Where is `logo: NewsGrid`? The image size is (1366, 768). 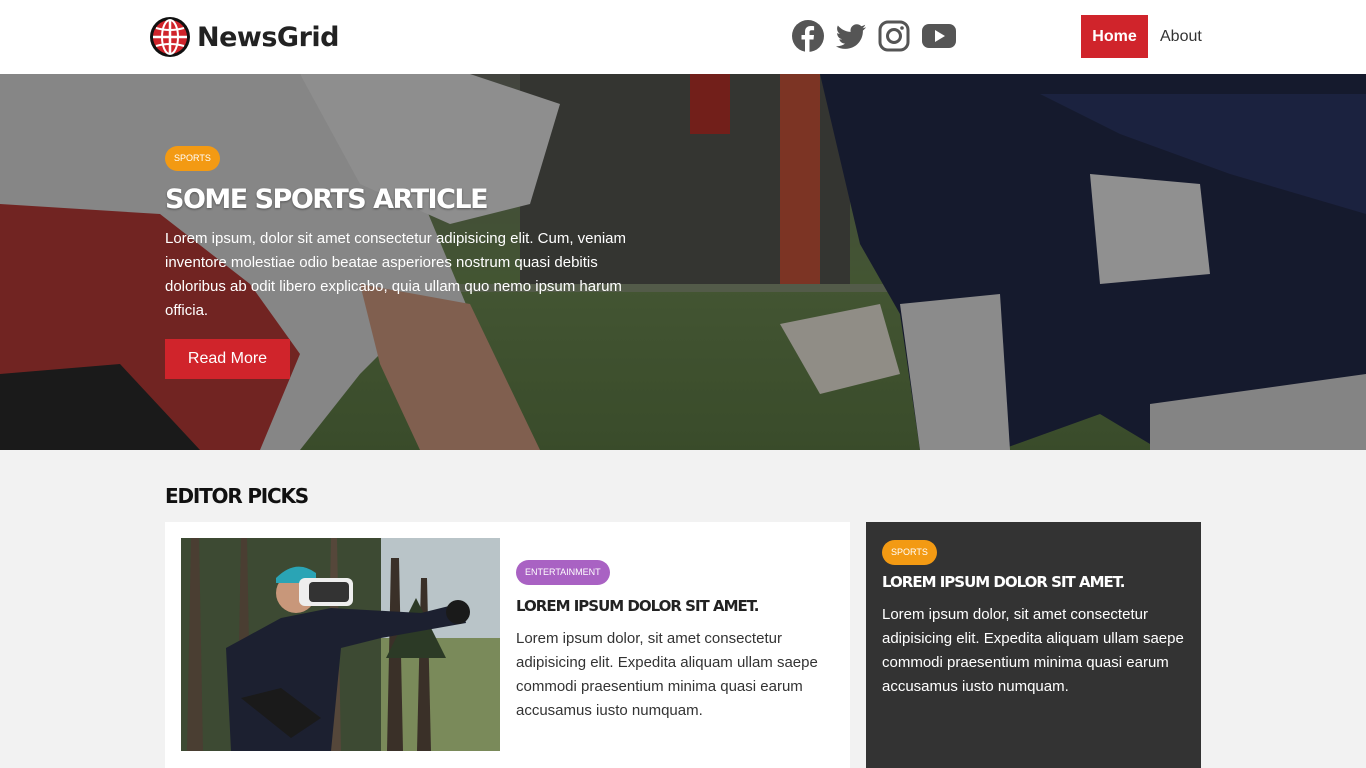
logo: NewsGrid is located at coordinates (244, 37).